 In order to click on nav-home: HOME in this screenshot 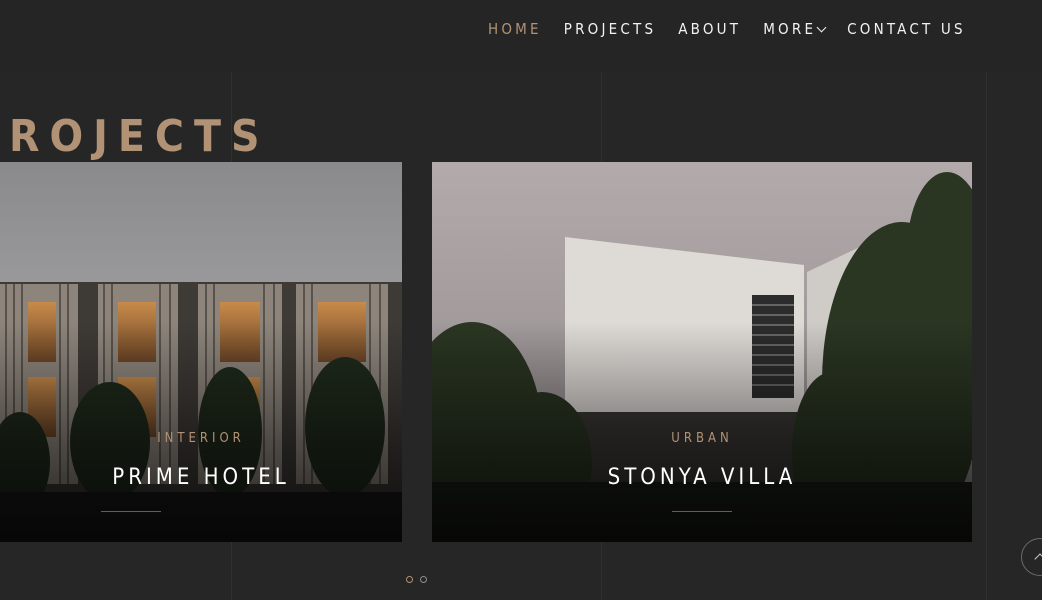, I will do `click(515, 29)`.